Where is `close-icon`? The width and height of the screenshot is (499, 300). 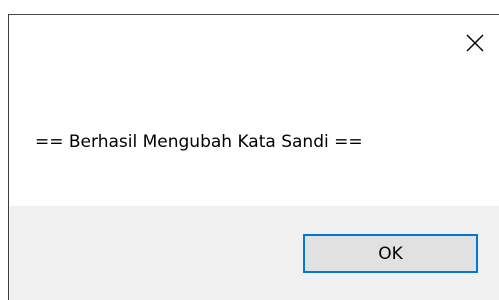
close-icon is located at coordinates (475, 43).